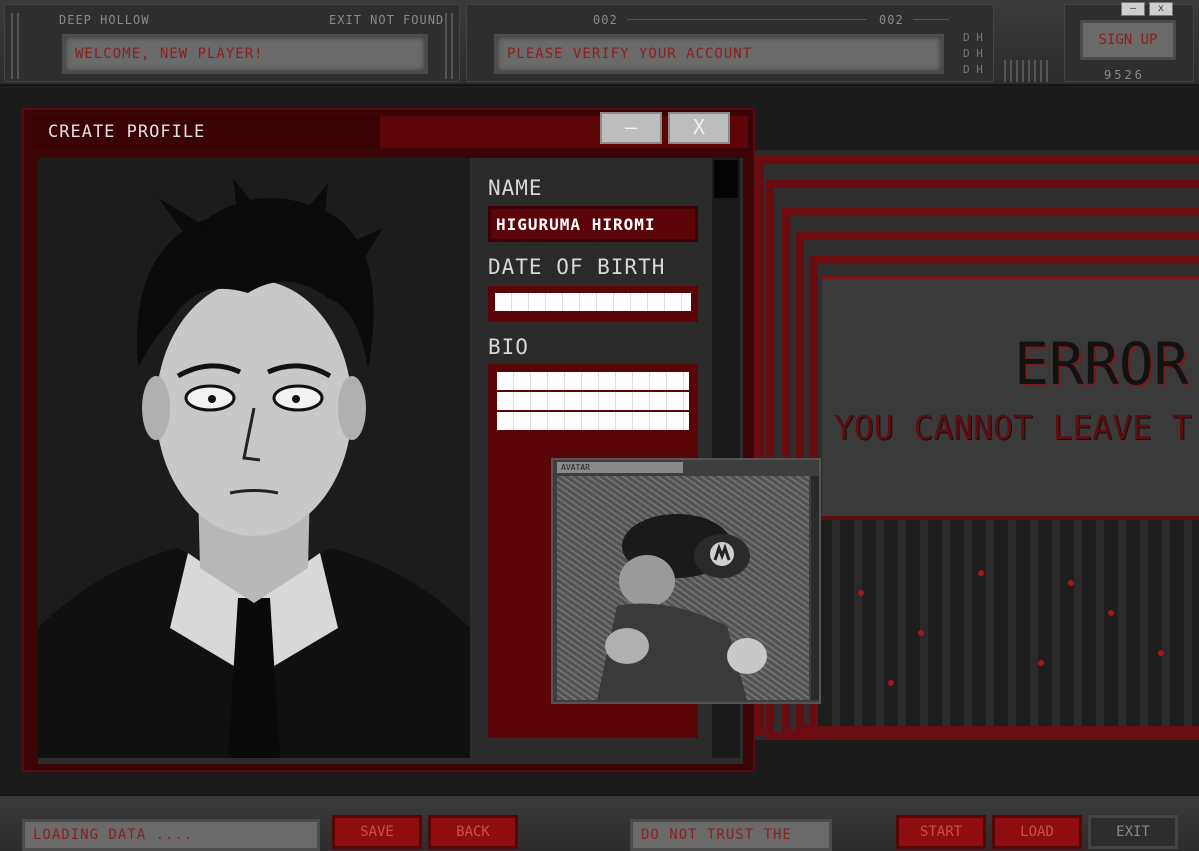 The width and height of the screenshot is (1199, 851). Describe the element at coordinates (593, 224) in the screenshot. I see `name-input: HIGURUMA HIROMI` at that location.